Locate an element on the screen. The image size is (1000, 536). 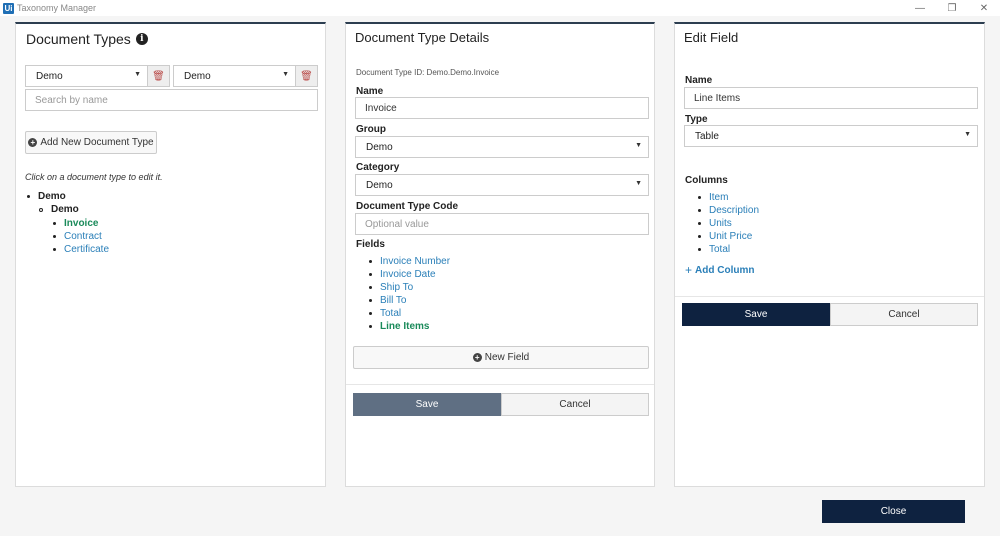
app-logo-icon: Ui is located at coordinates (8, 8).